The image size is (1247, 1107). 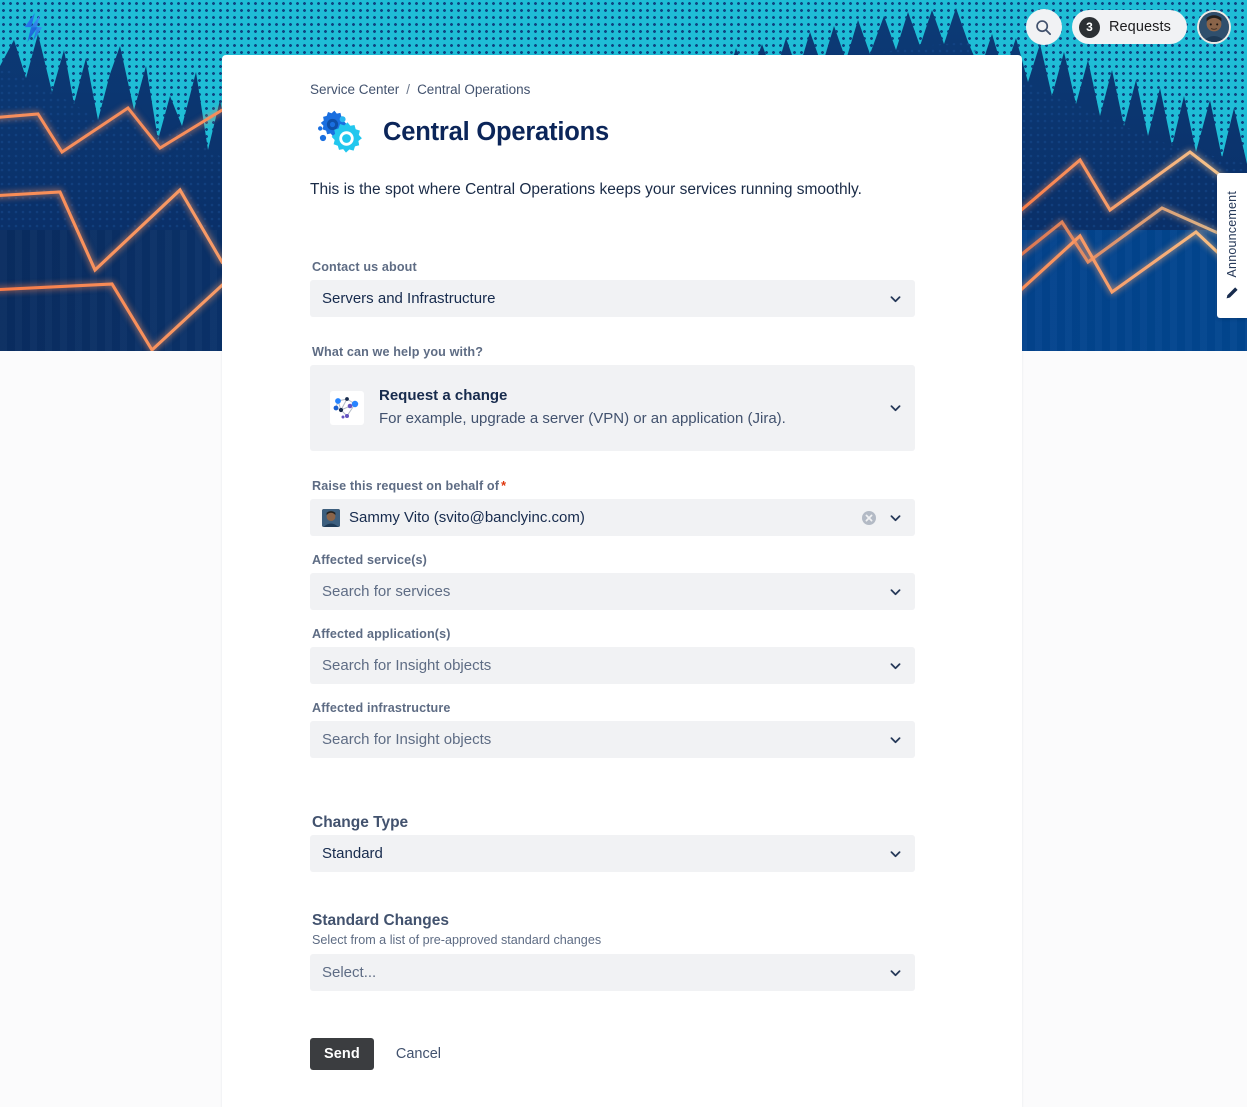 I want to click on page-title: Central Operations, so click(x=496, y=132).